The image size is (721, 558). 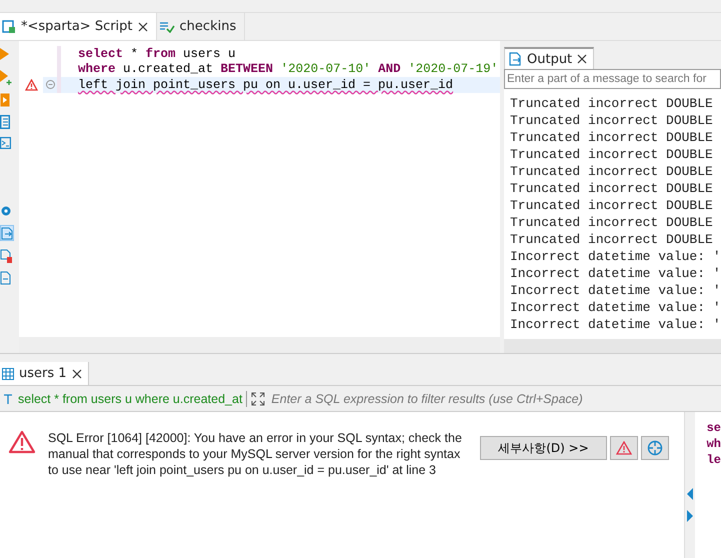 I want to click on document-icon, so click(x=5, y=122).